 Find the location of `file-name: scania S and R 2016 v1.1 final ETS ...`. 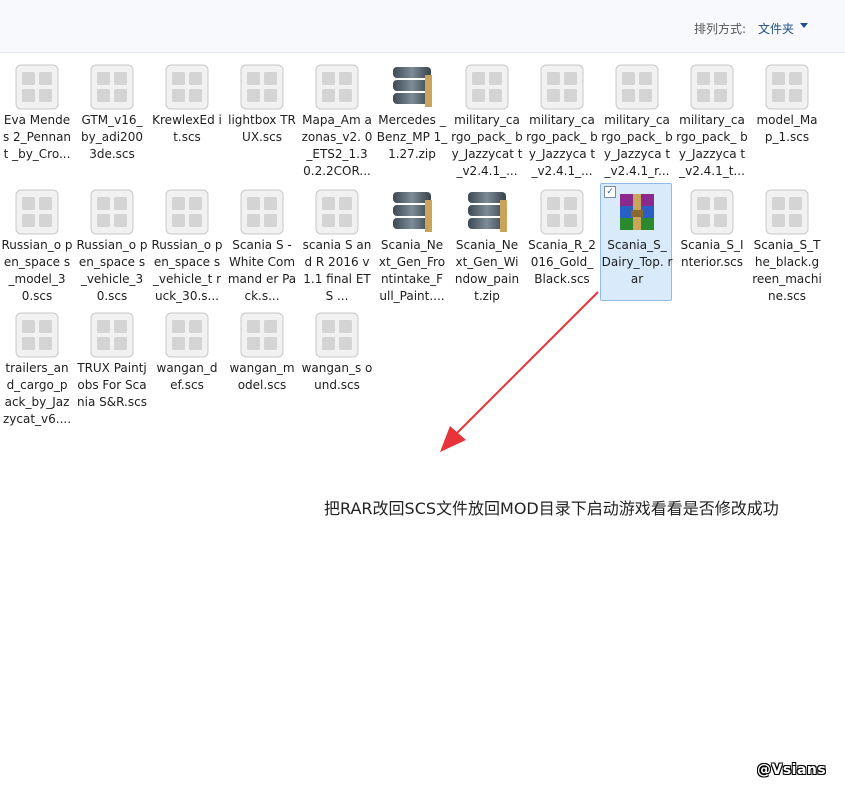

file-name: scania S and R 2016 v1.1 final ETS ... is located at coordinates (337, 270).